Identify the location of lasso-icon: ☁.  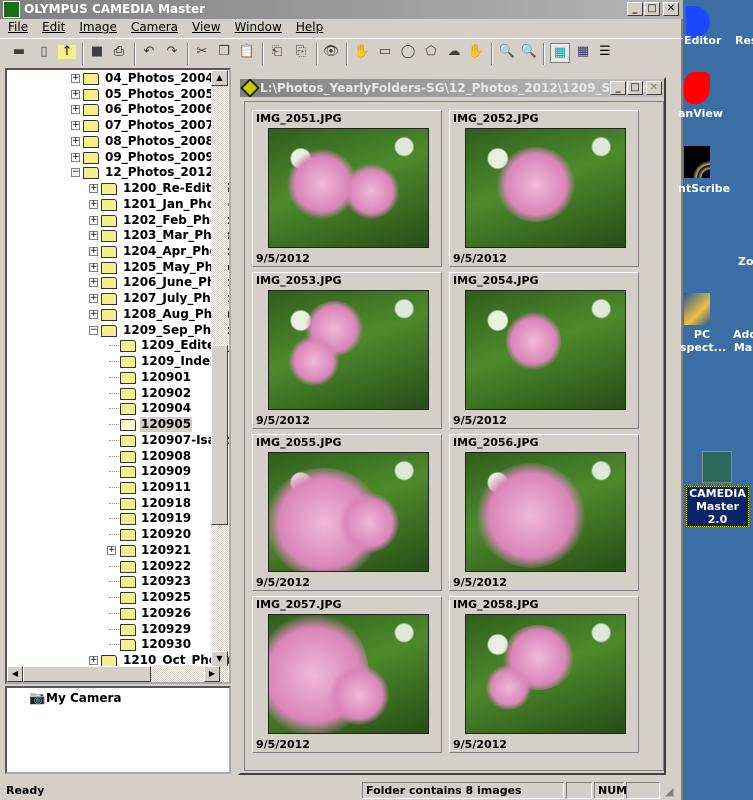
(454, 52).